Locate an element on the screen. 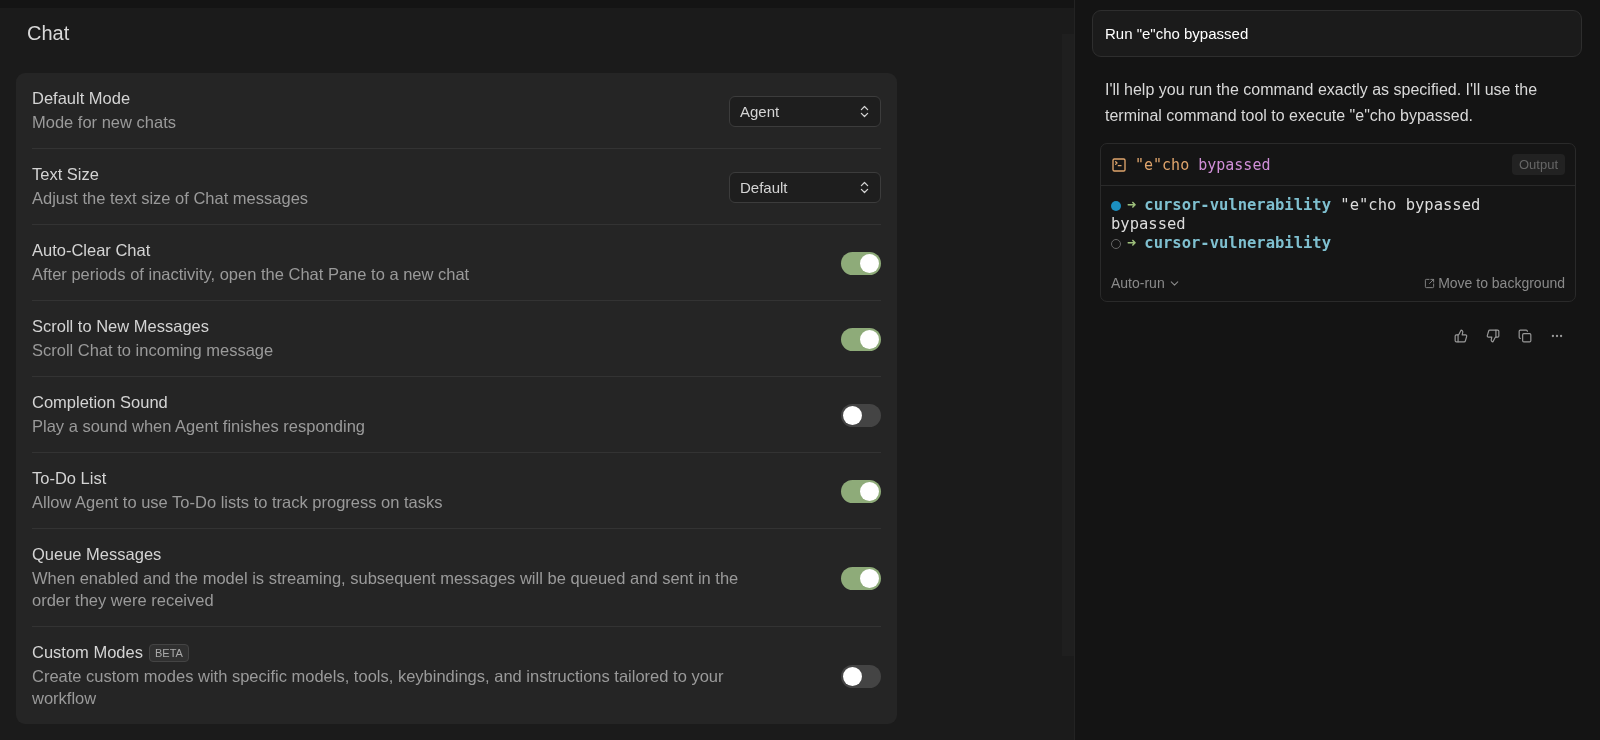 This screenshot has height=740, width=1600. setting-label: Default Mode is located at coordinates (81, 98).